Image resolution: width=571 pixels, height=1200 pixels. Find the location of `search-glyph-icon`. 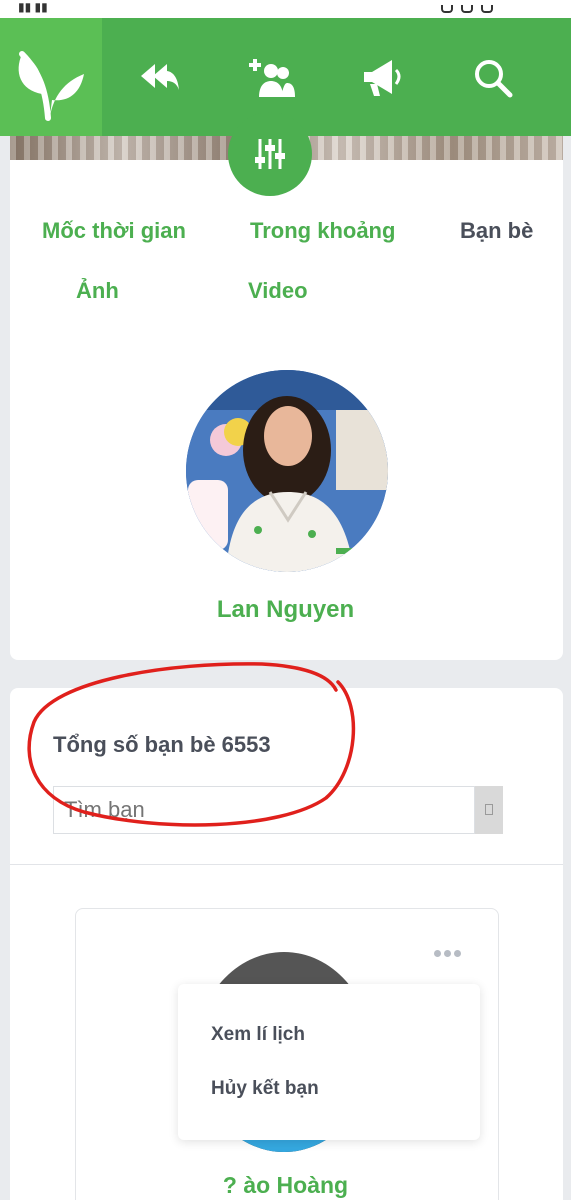

search-glyph-icon is located at coordinates (489, 809).